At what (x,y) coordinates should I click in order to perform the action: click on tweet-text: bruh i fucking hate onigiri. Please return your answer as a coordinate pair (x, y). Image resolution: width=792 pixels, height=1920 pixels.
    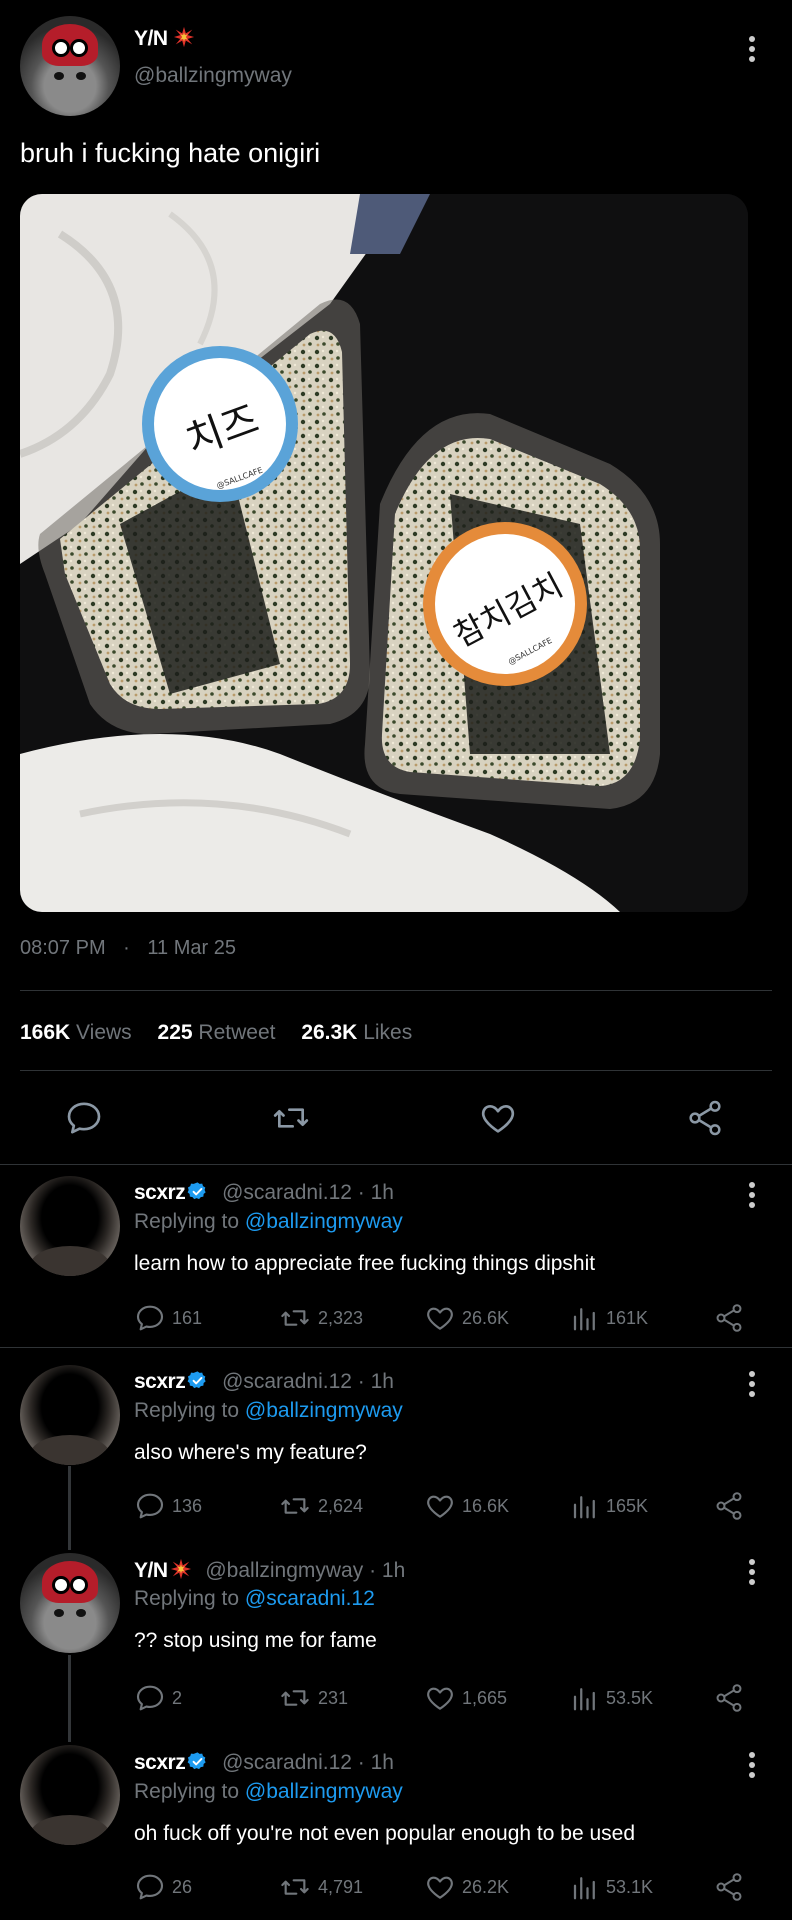
    Looking at the image, I should click on (170, 153).